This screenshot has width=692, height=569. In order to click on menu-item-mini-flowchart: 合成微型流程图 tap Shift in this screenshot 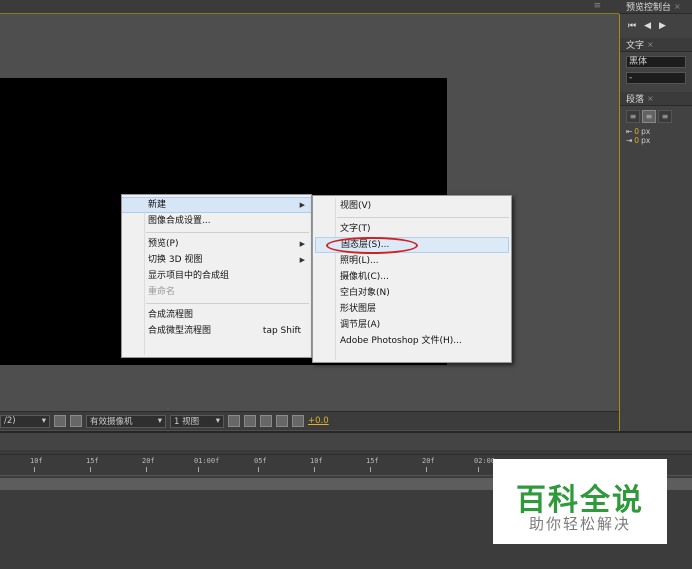, I will do `click(216, 331)`.